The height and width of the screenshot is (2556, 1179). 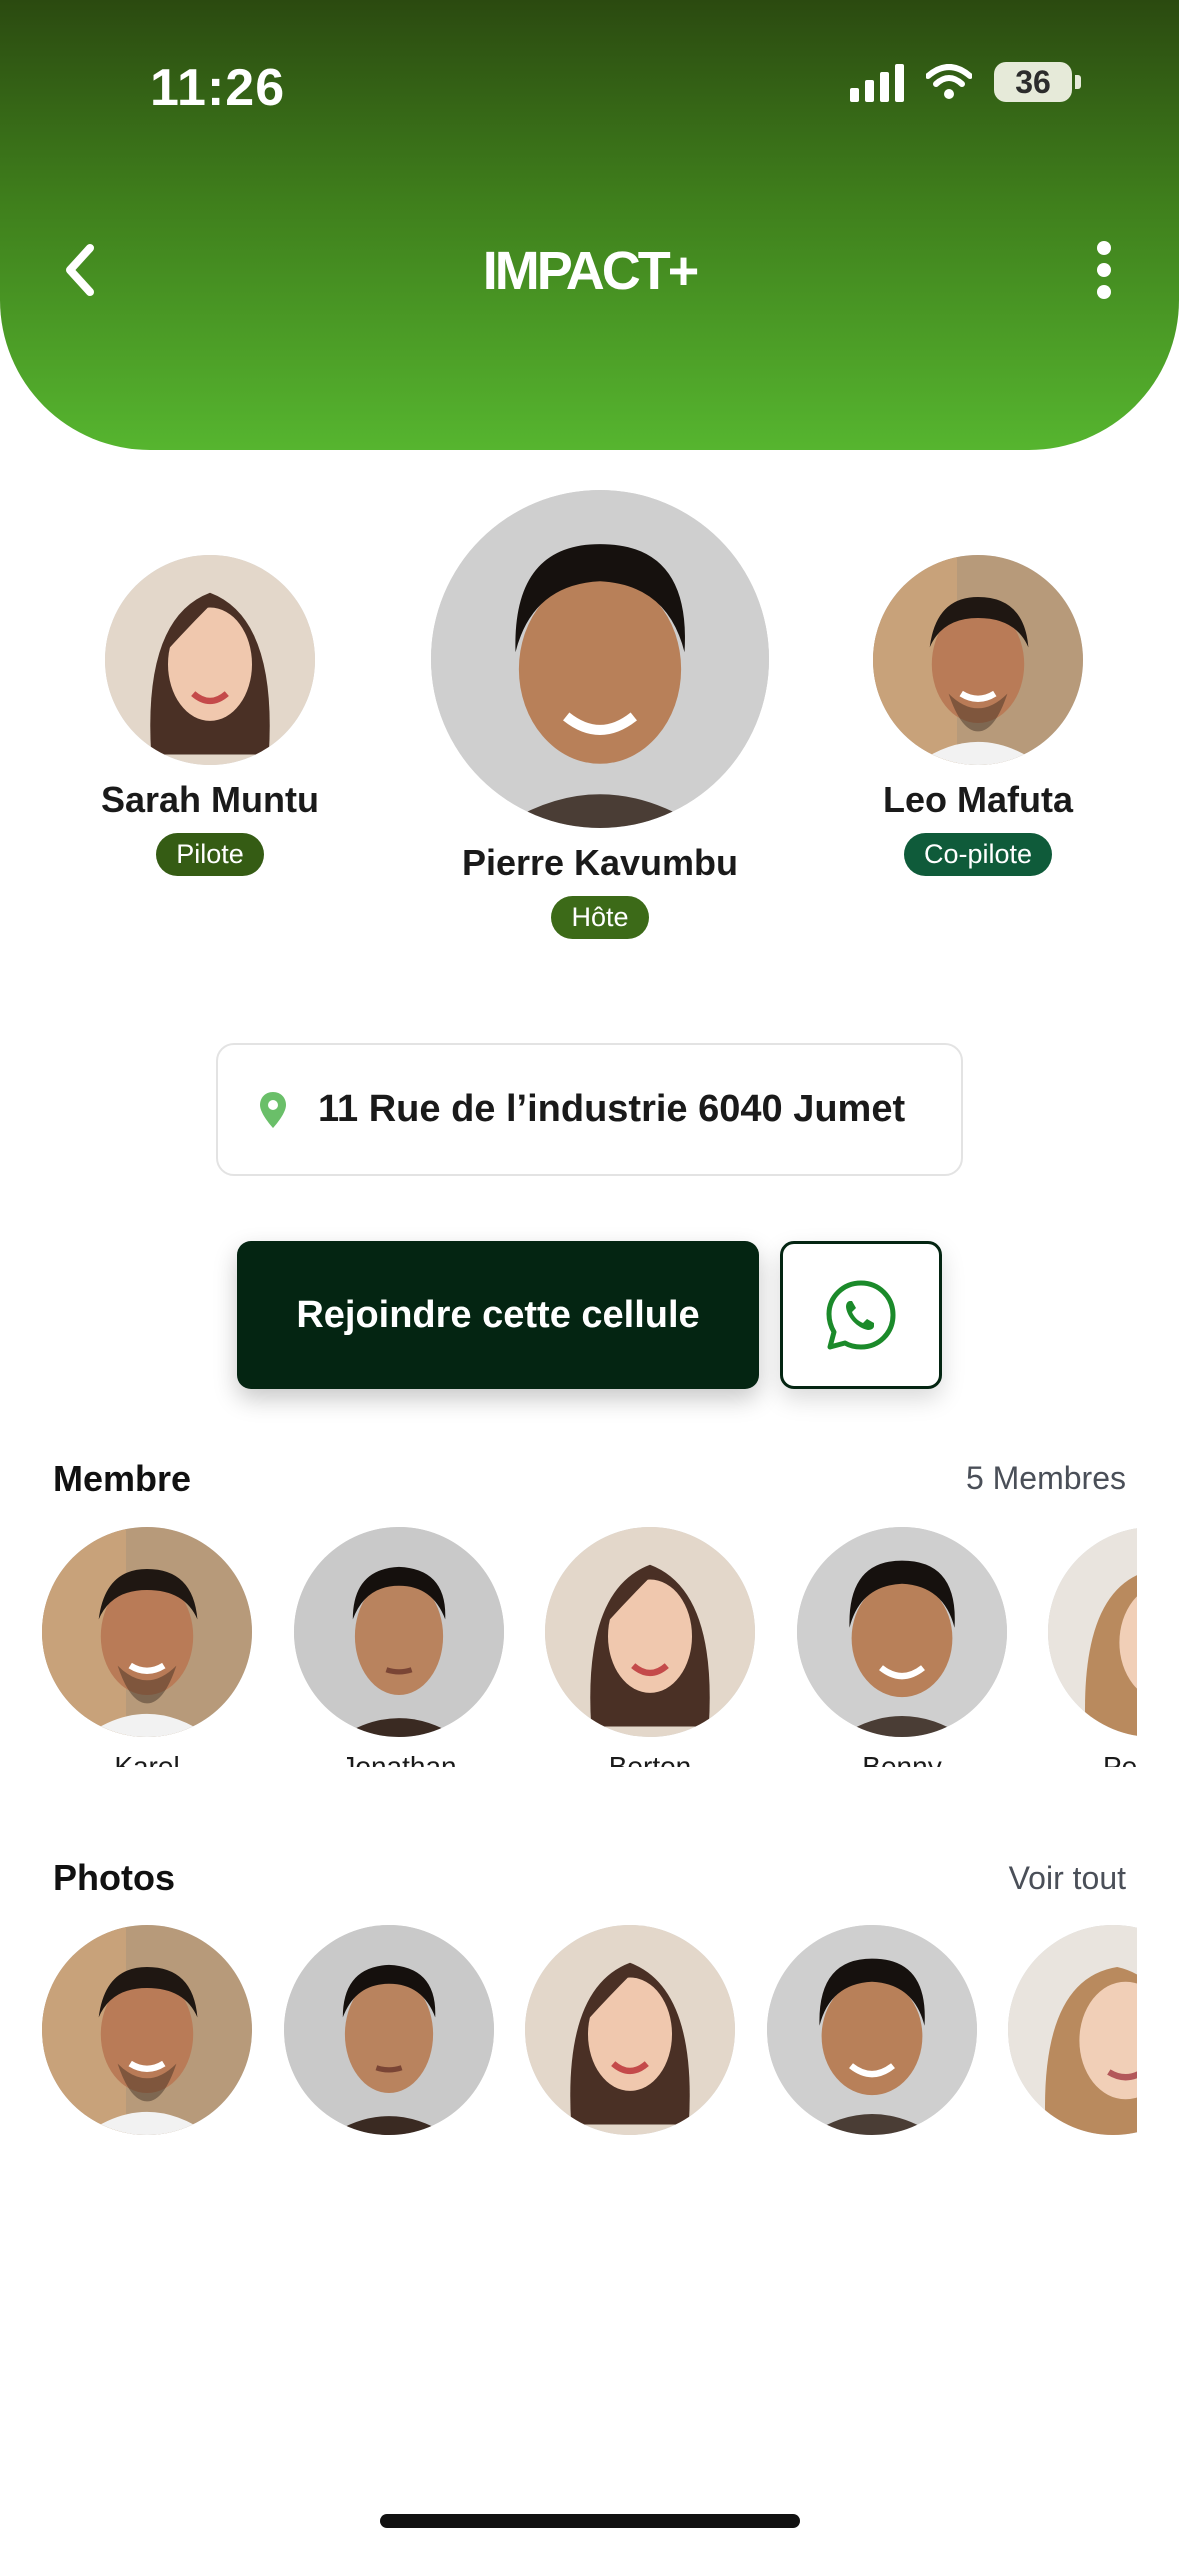 What do you see at coordinates (218, 88) in the screenshot?
I see `status-time: 11:26` at bounding box center [218, 88].